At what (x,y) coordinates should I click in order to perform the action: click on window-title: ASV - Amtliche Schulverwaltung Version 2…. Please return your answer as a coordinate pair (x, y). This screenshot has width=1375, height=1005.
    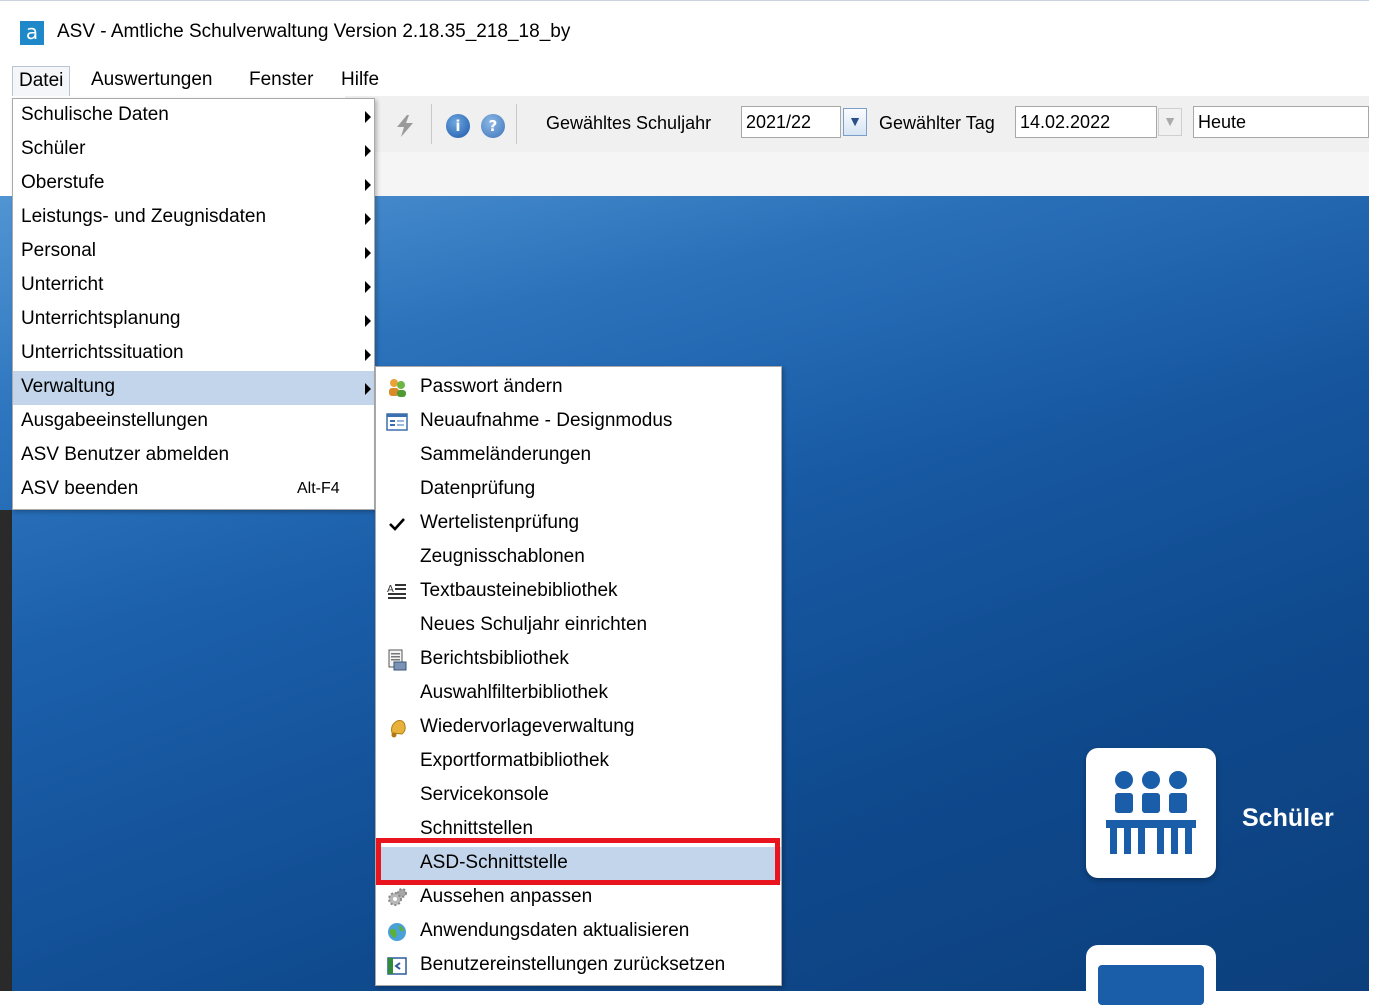
    Looking at the image, I should click on (314, 31).